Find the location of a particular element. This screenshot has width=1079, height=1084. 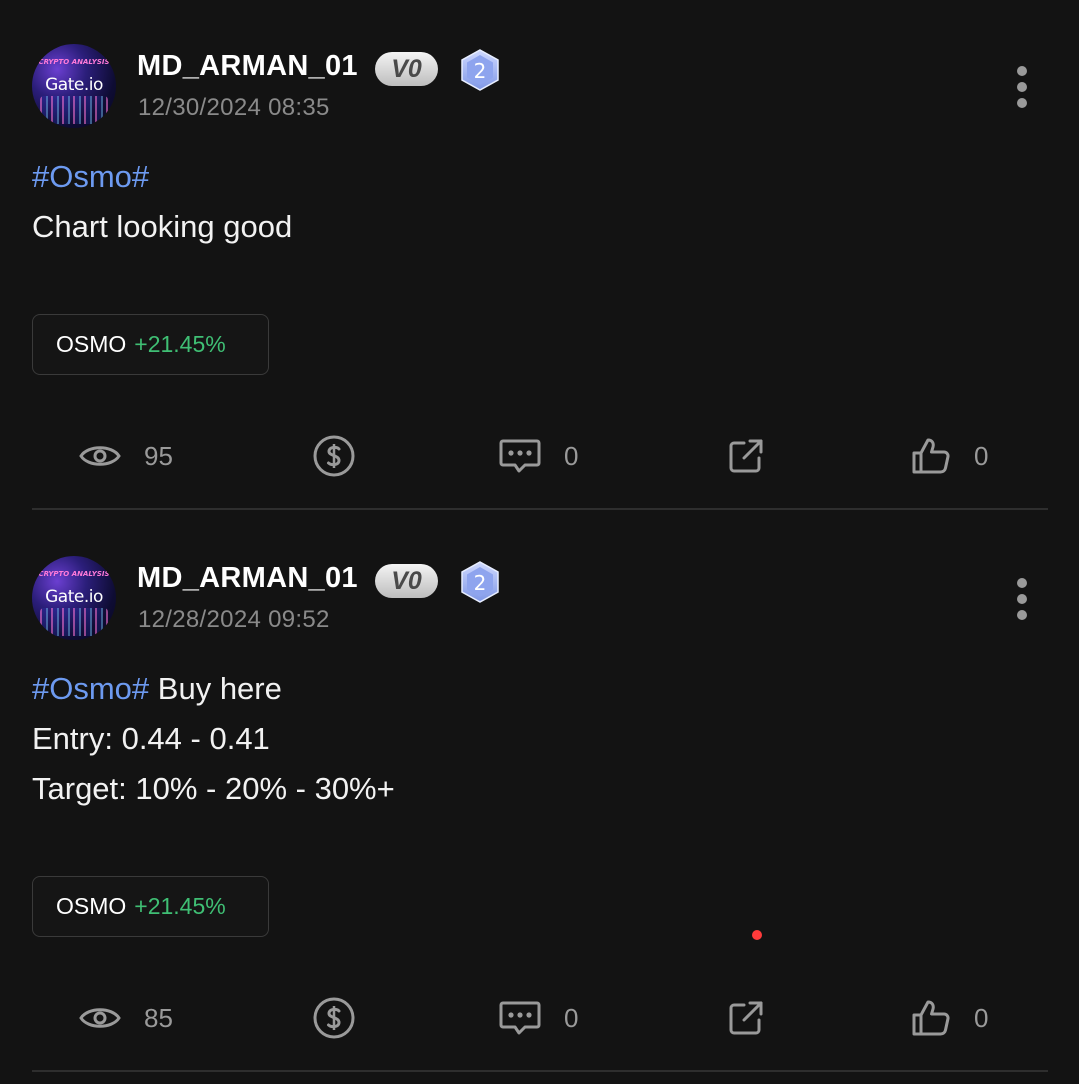

content-text: Chart looking good is located at coordinates (162, 226).